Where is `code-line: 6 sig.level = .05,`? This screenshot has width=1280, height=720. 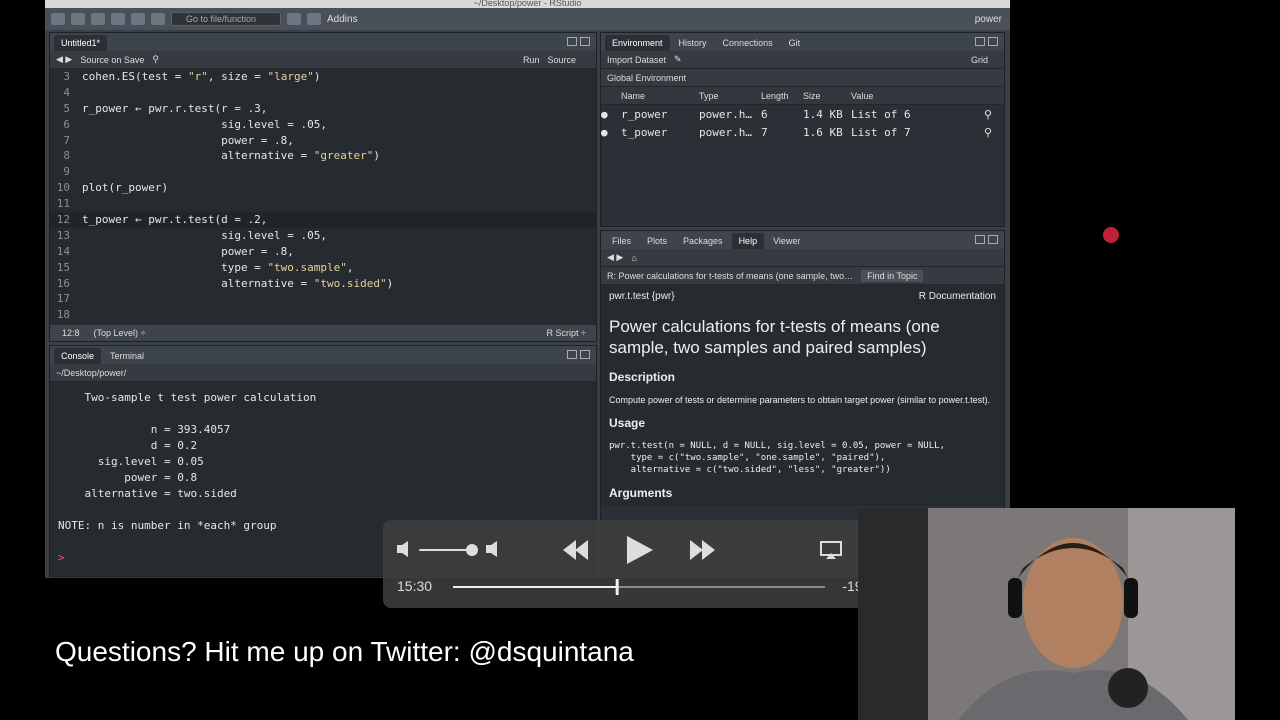 code-line: 6 sig.level = .05, is located at coordinates (323, 125).